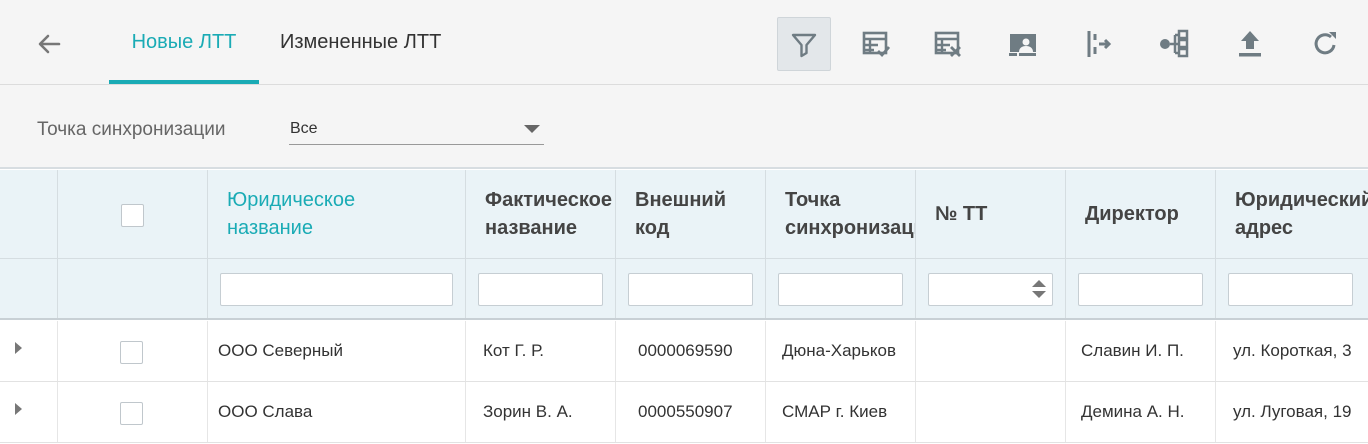  I want to click on sync-point-filter-input, so click(840, 289).